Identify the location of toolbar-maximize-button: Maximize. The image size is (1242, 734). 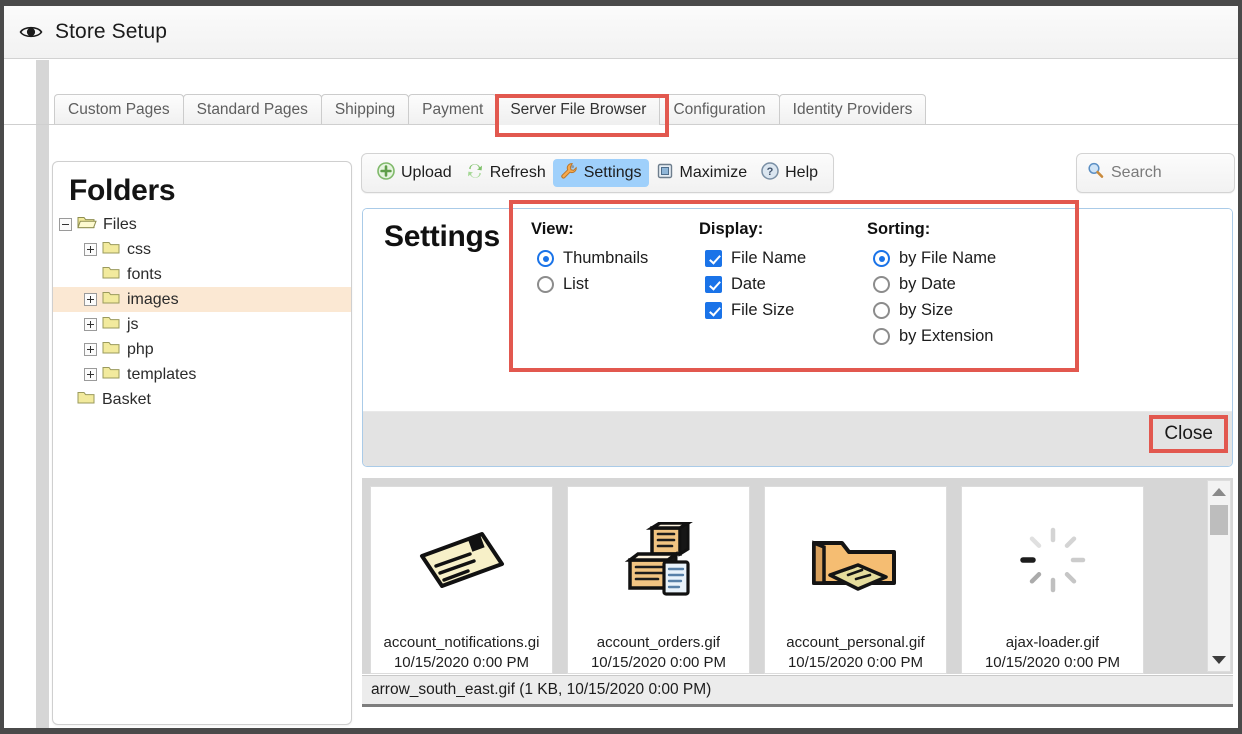
(702, 173).